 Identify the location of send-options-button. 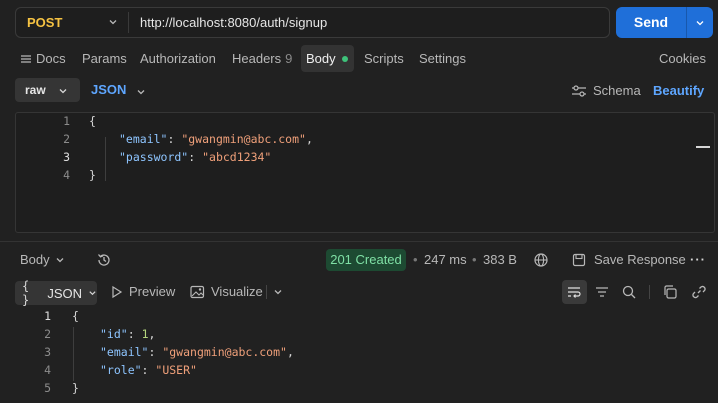
(700, 22).